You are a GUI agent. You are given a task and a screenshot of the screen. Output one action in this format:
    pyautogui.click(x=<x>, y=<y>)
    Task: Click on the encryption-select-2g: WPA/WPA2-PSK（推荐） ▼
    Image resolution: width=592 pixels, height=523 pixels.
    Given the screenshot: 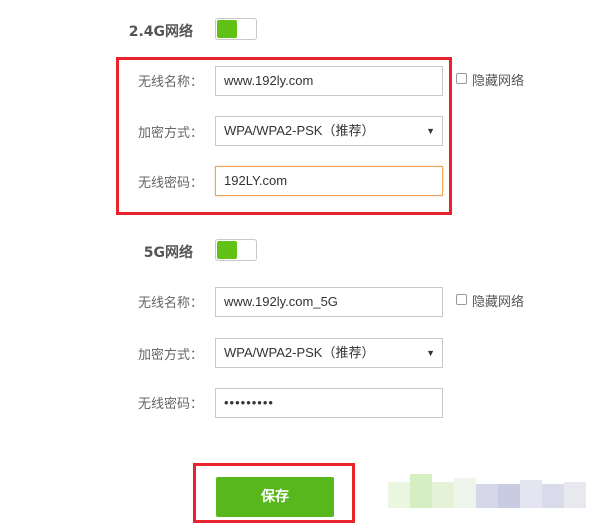 What is the action you would take?
    pyautogui.click(x=329, y=131)
    